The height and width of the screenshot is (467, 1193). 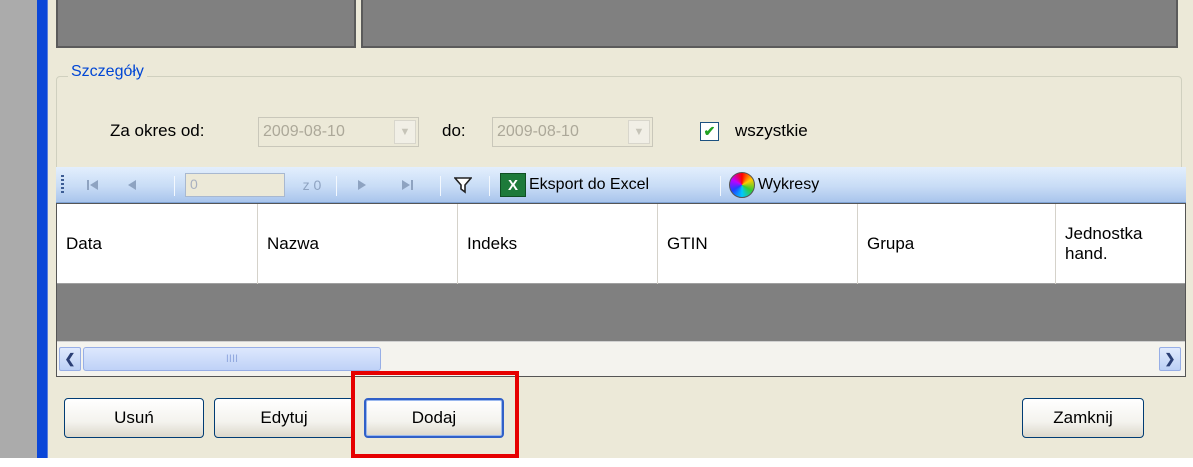 What do you see at coordinates (358, 244) in the screenshot?
I see `column-header-nazwa: Nazwa` at bounding box center [358, 244].